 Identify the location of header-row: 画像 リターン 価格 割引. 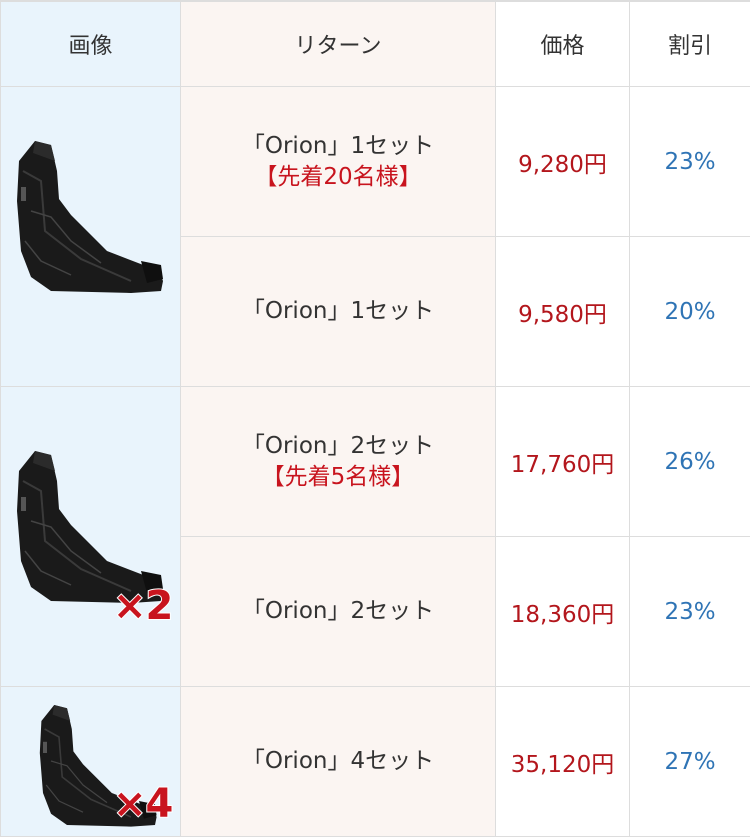
(375, 43).